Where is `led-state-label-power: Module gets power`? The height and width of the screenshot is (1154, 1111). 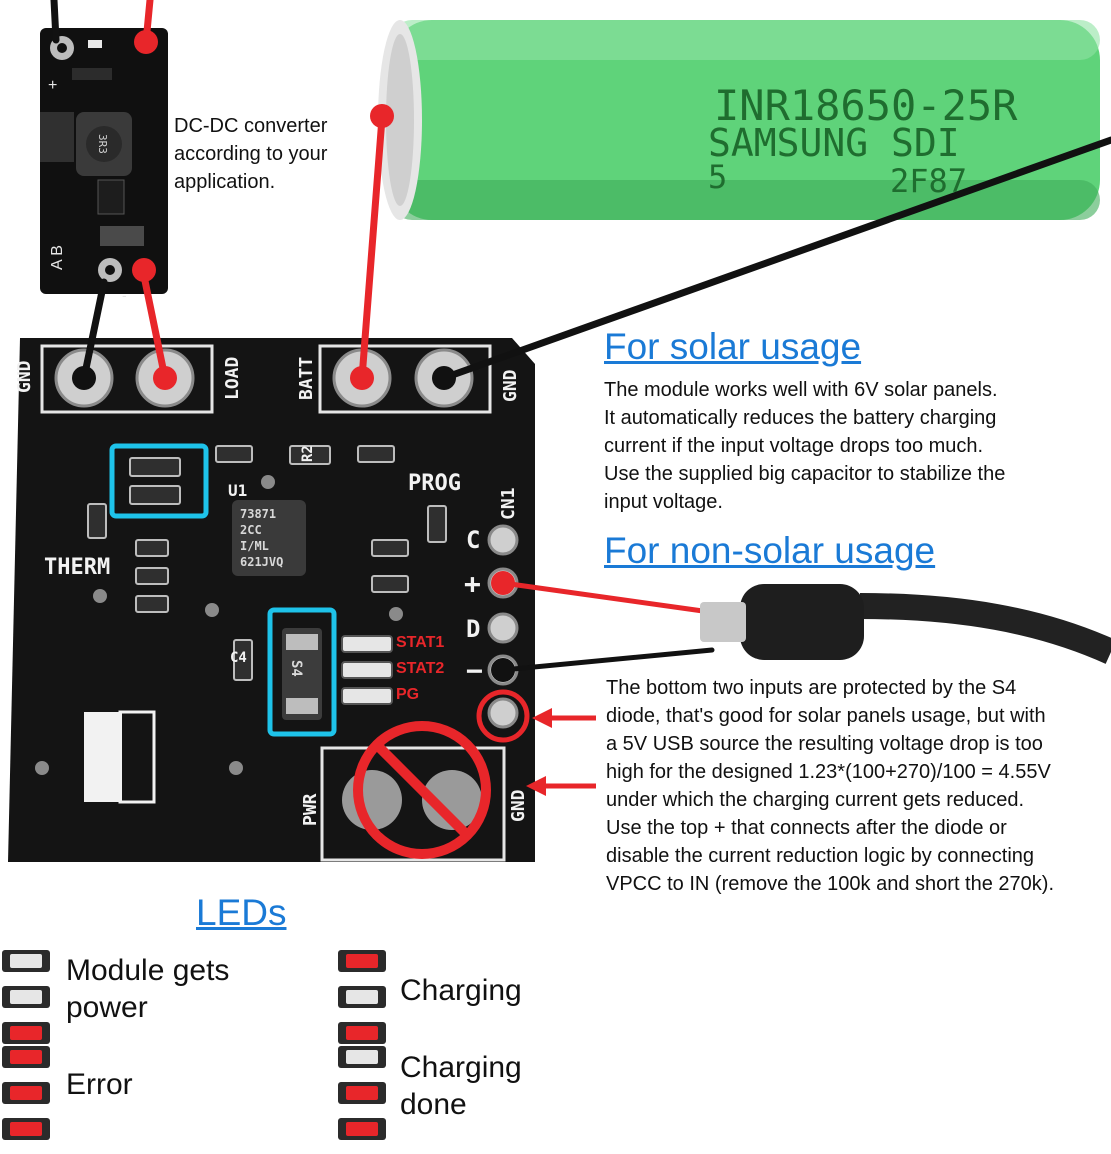
led-state-label-power: Module gets power is located at coordinates (148, 989).